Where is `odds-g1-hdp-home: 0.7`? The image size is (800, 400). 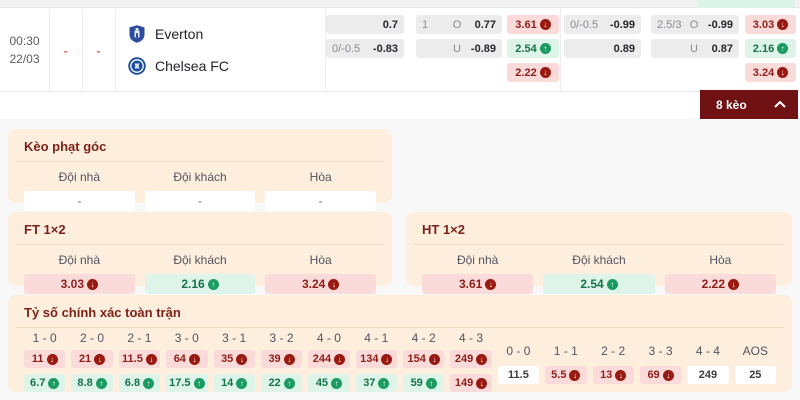
odds-g1-hdp-home: 0.7 is located at coordinates (365, 24).